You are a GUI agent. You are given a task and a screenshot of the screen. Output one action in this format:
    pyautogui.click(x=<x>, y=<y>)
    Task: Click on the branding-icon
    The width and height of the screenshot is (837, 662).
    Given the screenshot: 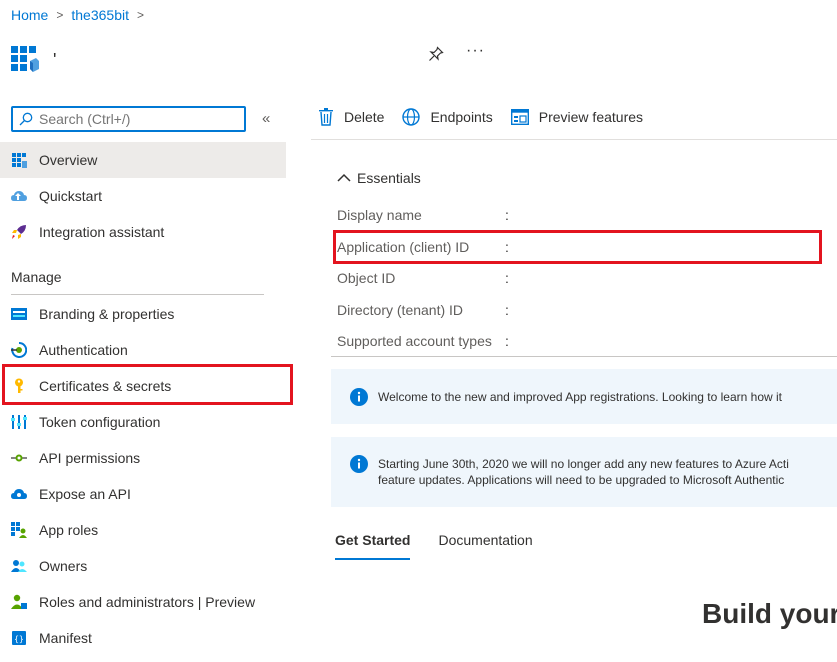 What is the action you would take?
    pyautogui.click(x=19, y=314)
    